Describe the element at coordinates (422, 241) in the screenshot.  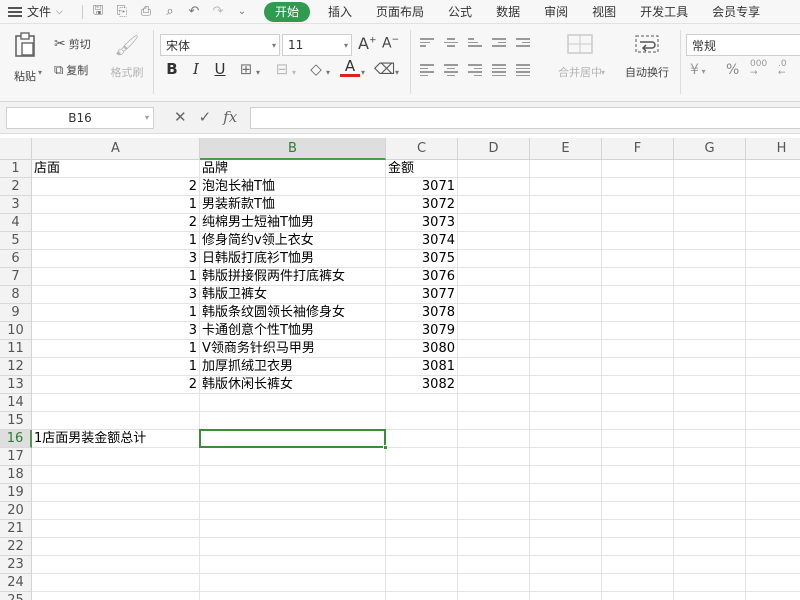
I see `cell-c5: 3074` at that location.